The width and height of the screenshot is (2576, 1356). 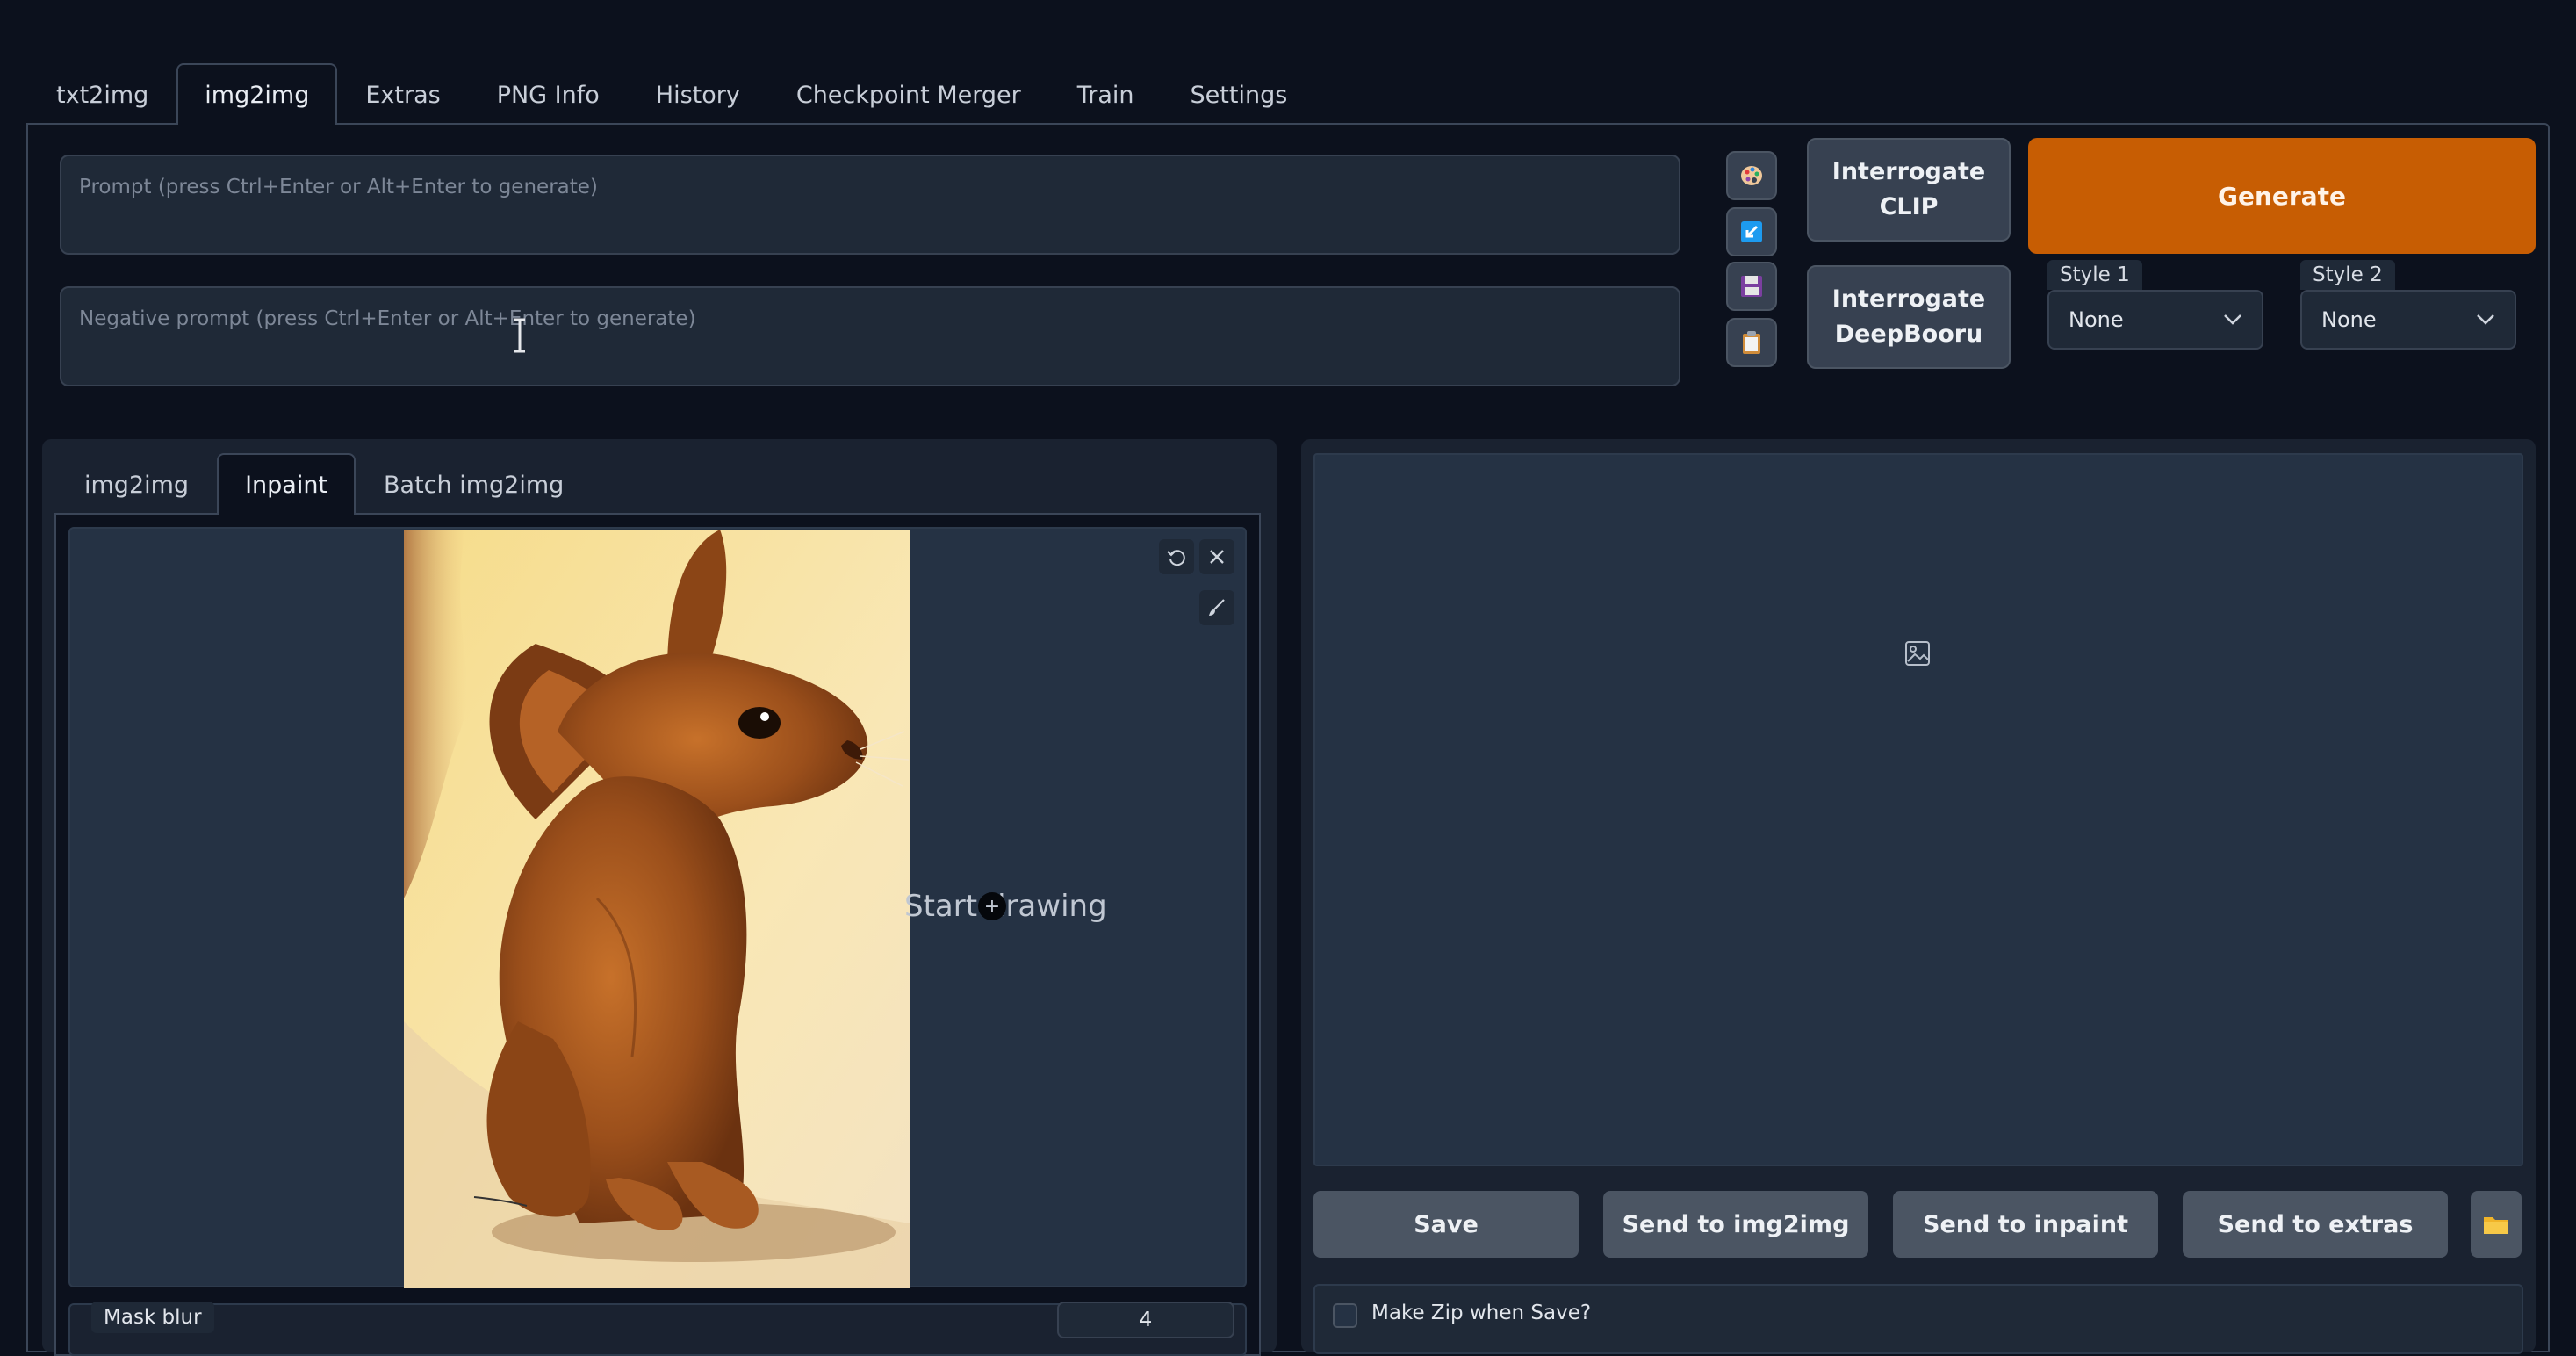 I want to click on save-button: Save, so click(x=1446, y=1224).